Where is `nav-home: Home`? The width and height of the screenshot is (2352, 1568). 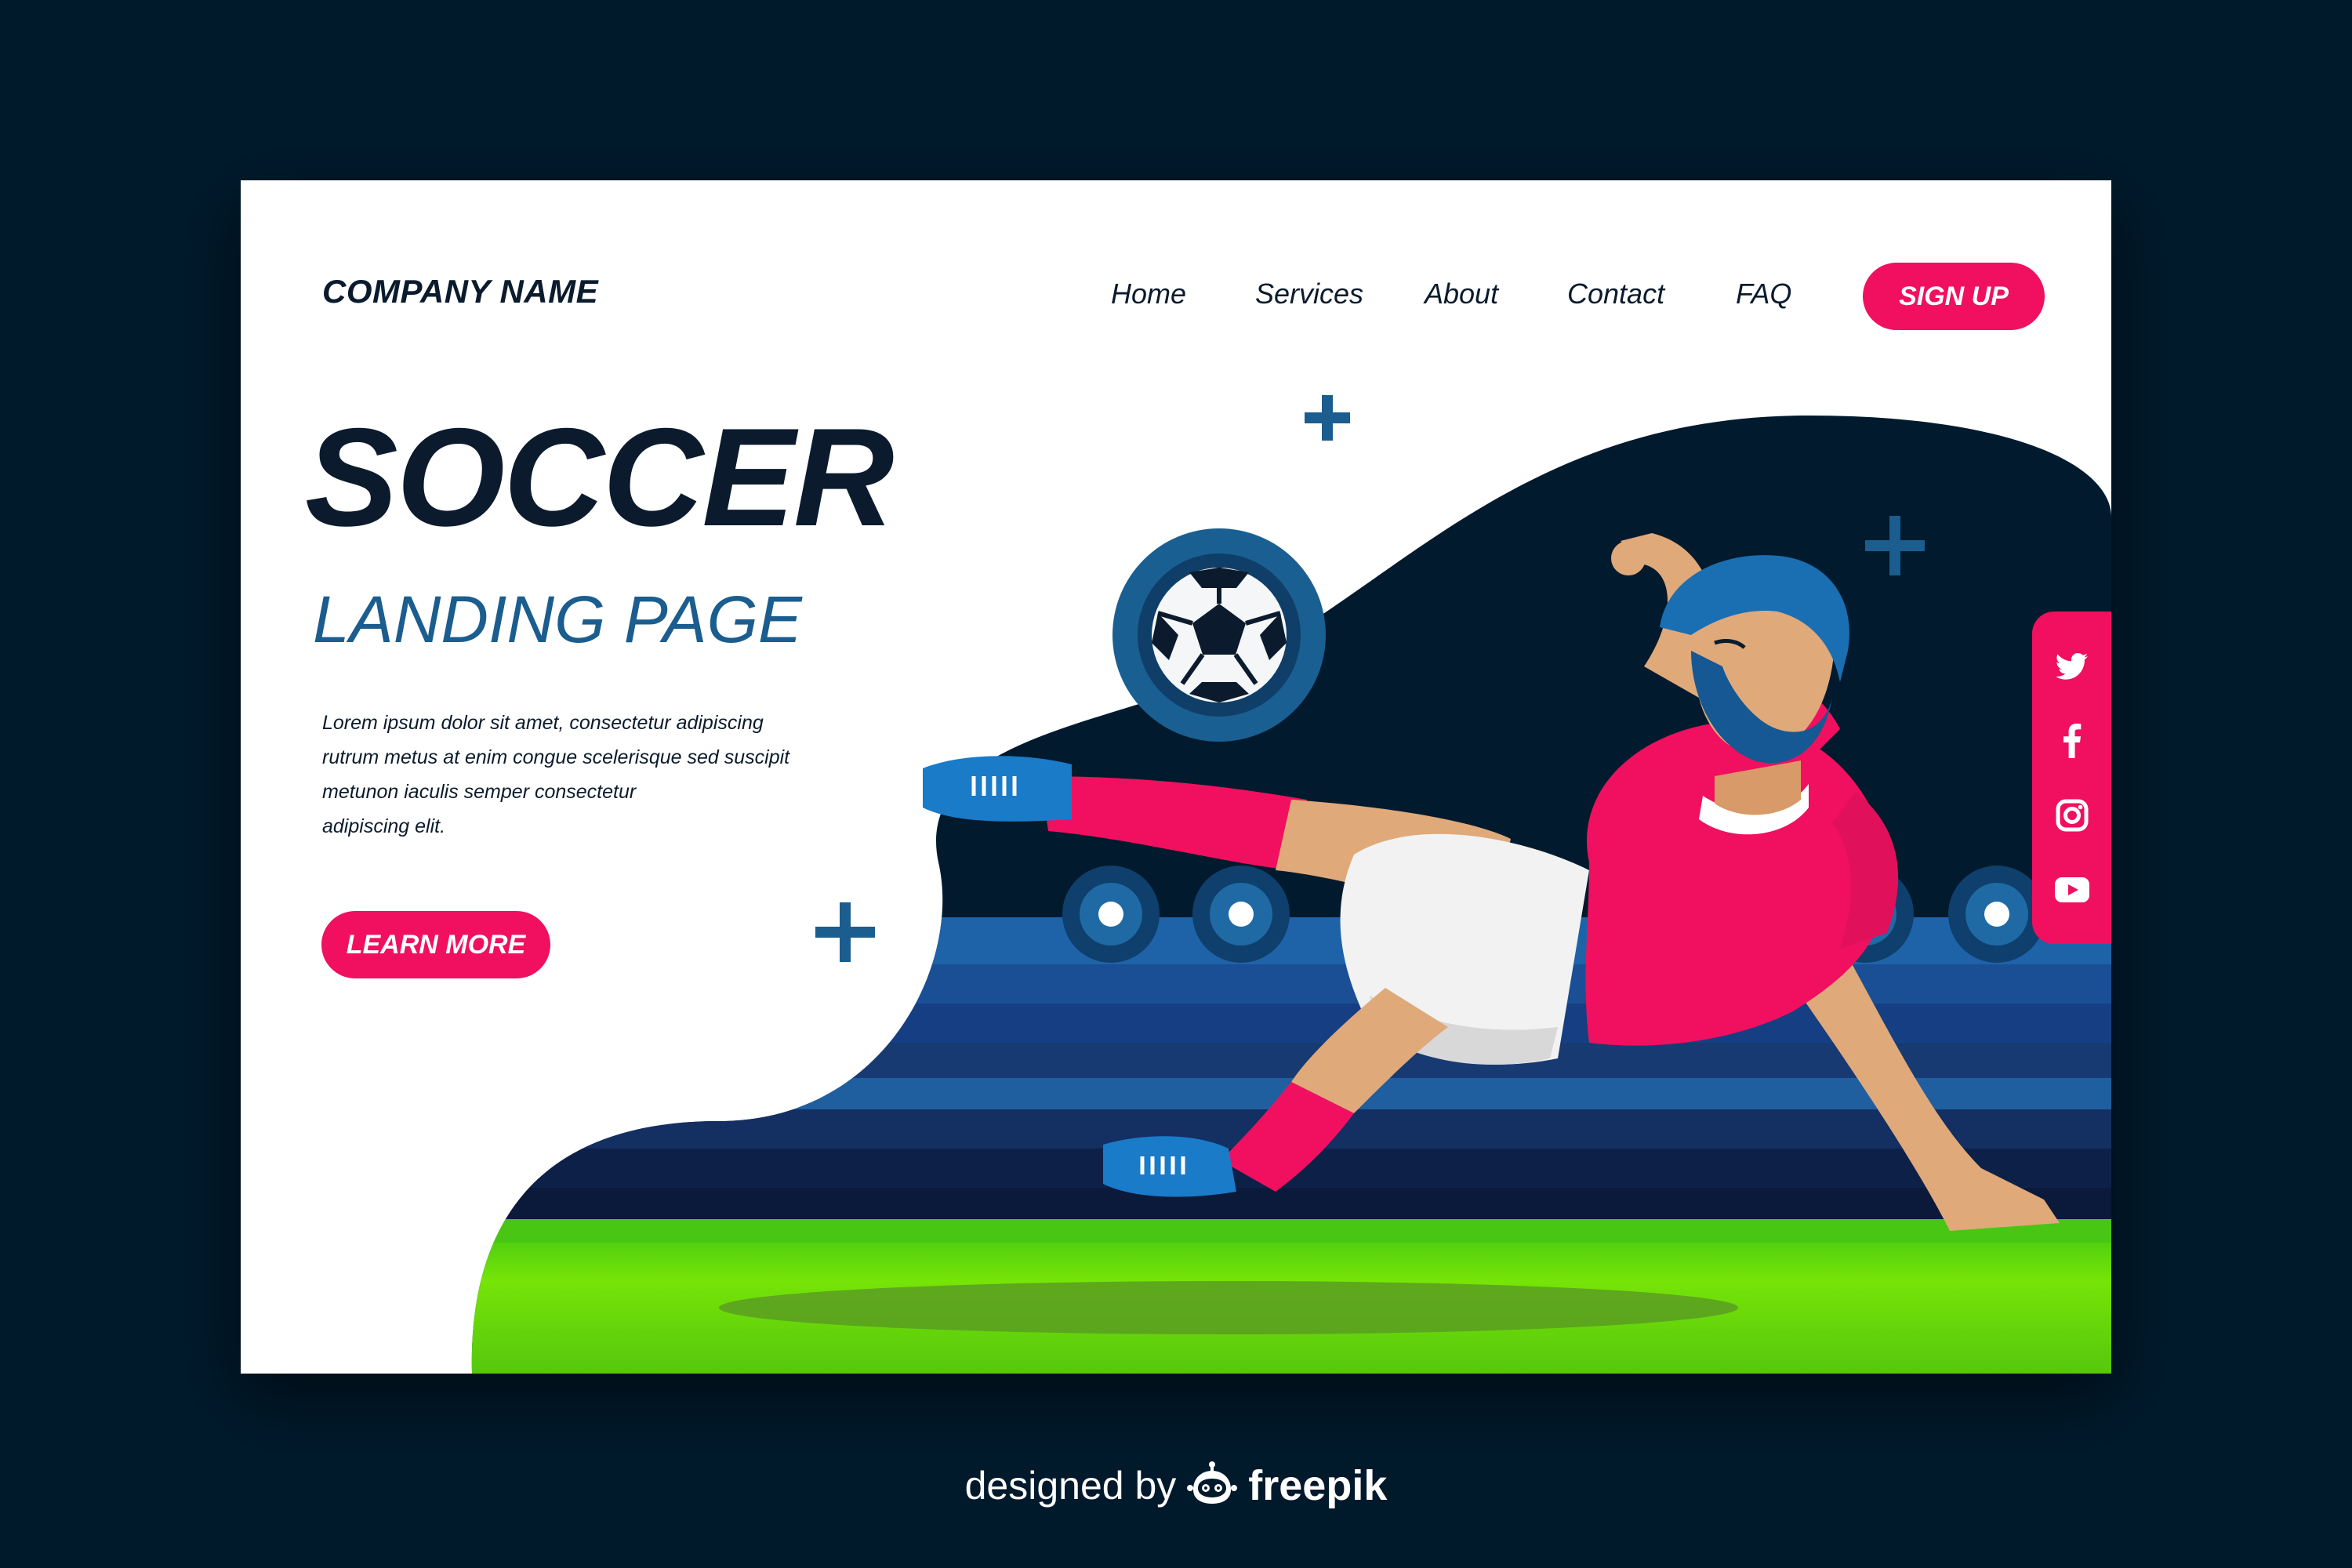
nav-home: Home is located at coordinates (1148, 294).